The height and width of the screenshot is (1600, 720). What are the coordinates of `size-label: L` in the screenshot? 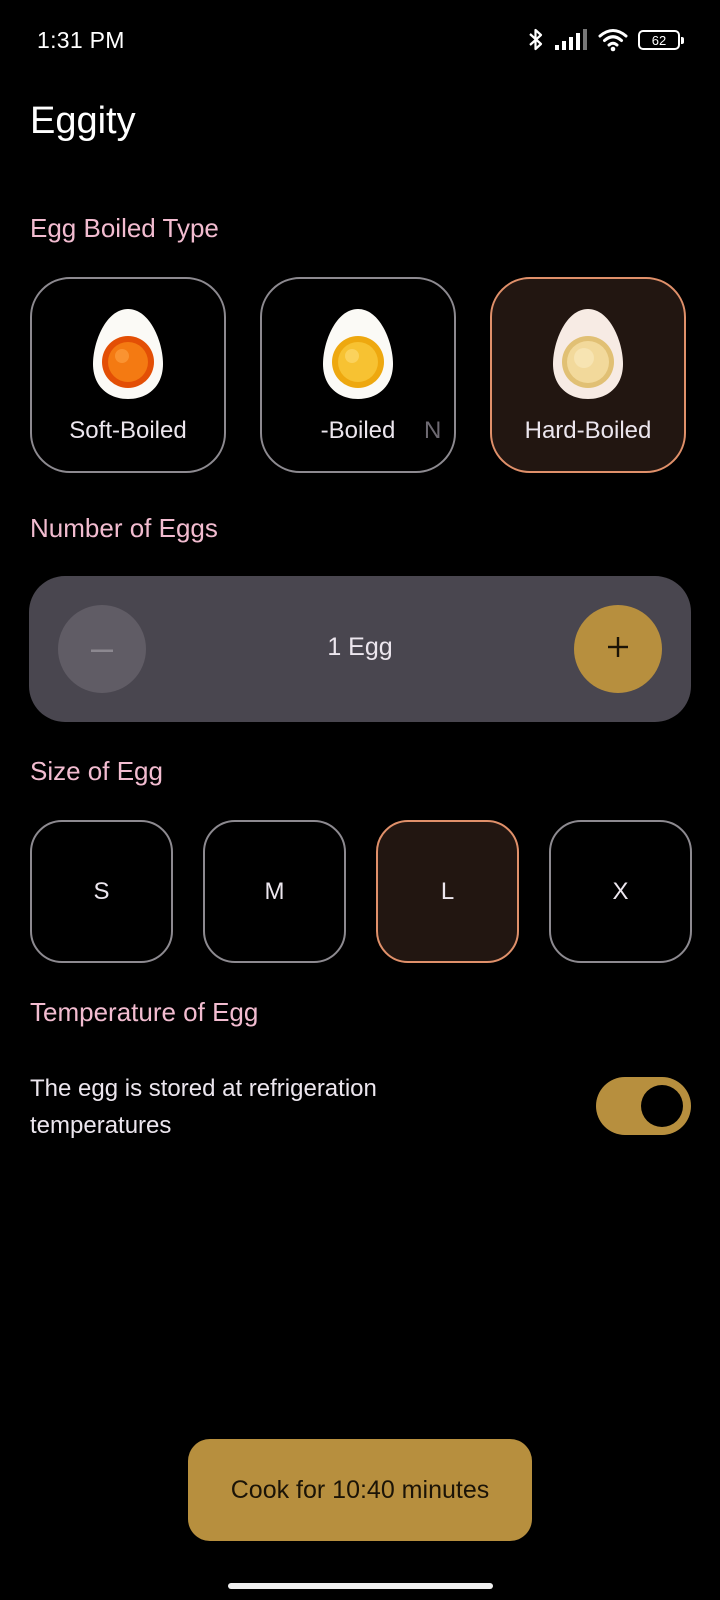 It's located at (447, 891).